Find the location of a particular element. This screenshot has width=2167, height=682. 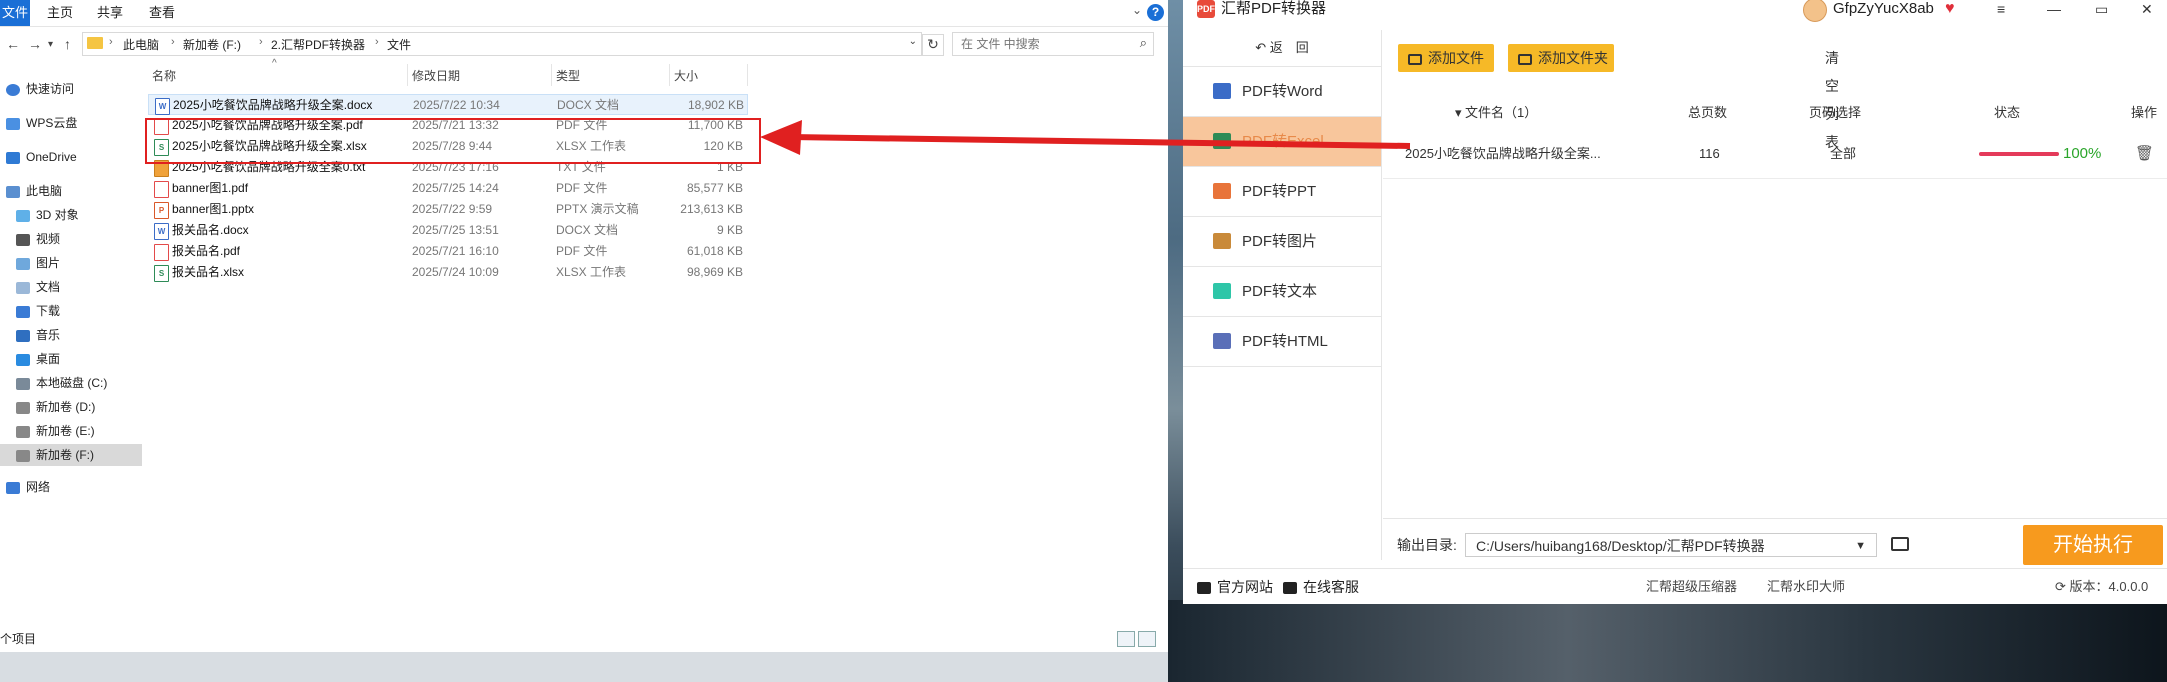

column-size: 大小 is located at coordinates (709, 75).